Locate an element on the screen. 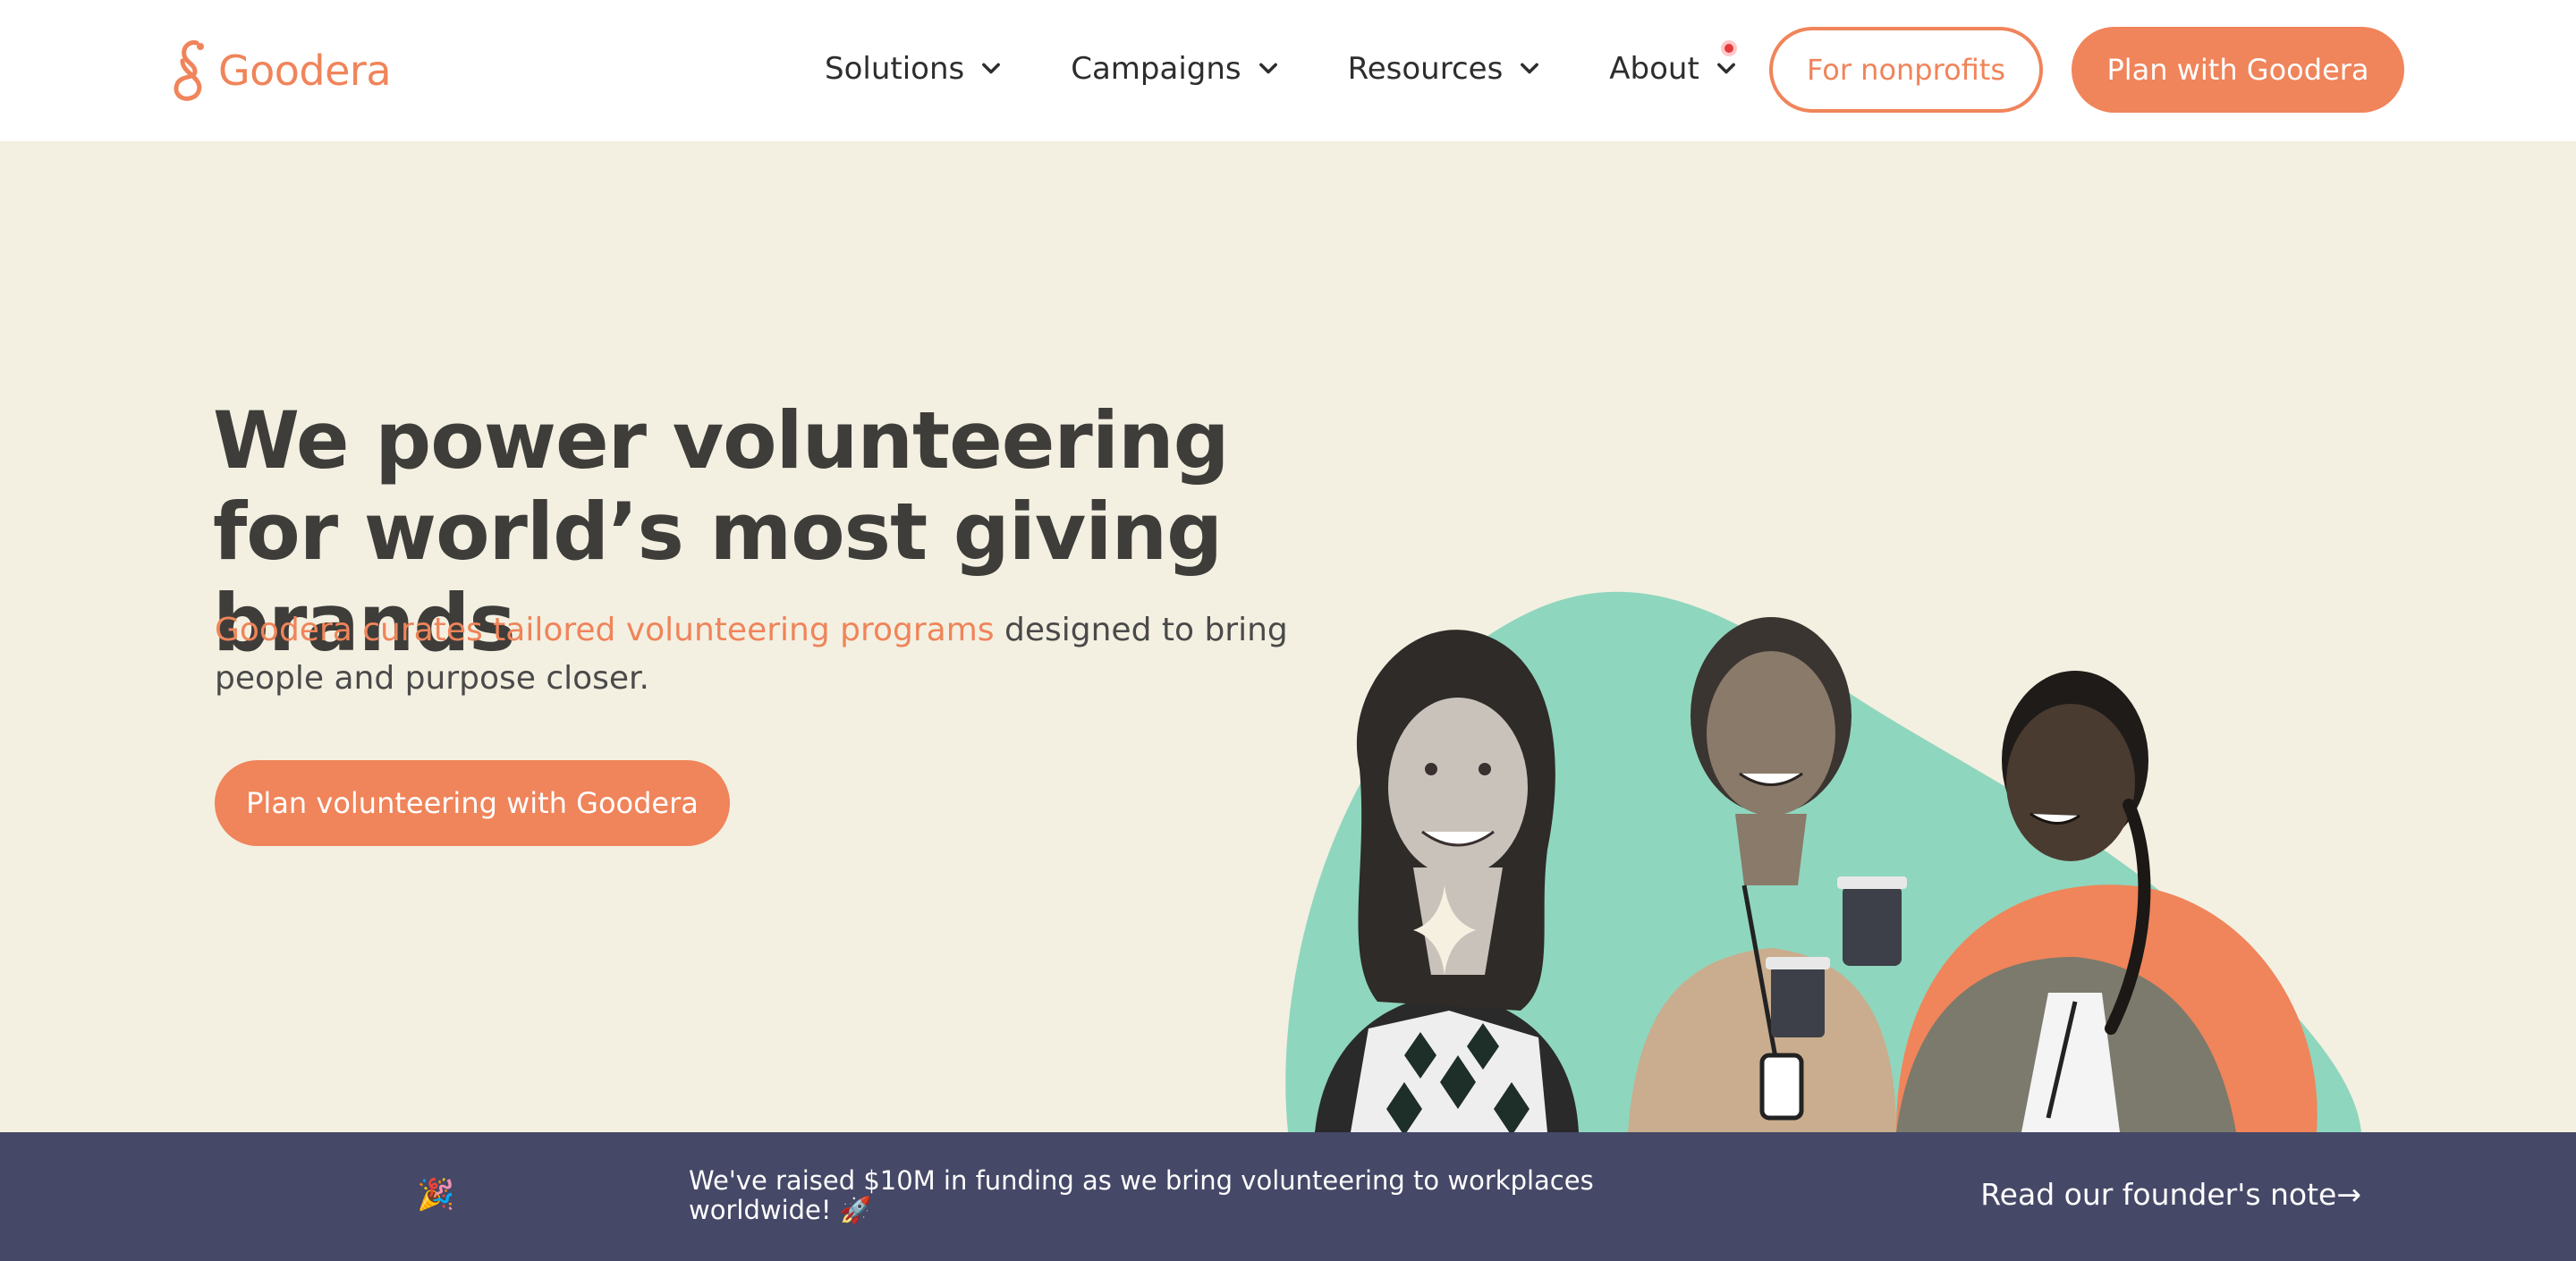 This screenshot has width=2576, height=1261. nav-about: About is located at coordinates (1674, 63).